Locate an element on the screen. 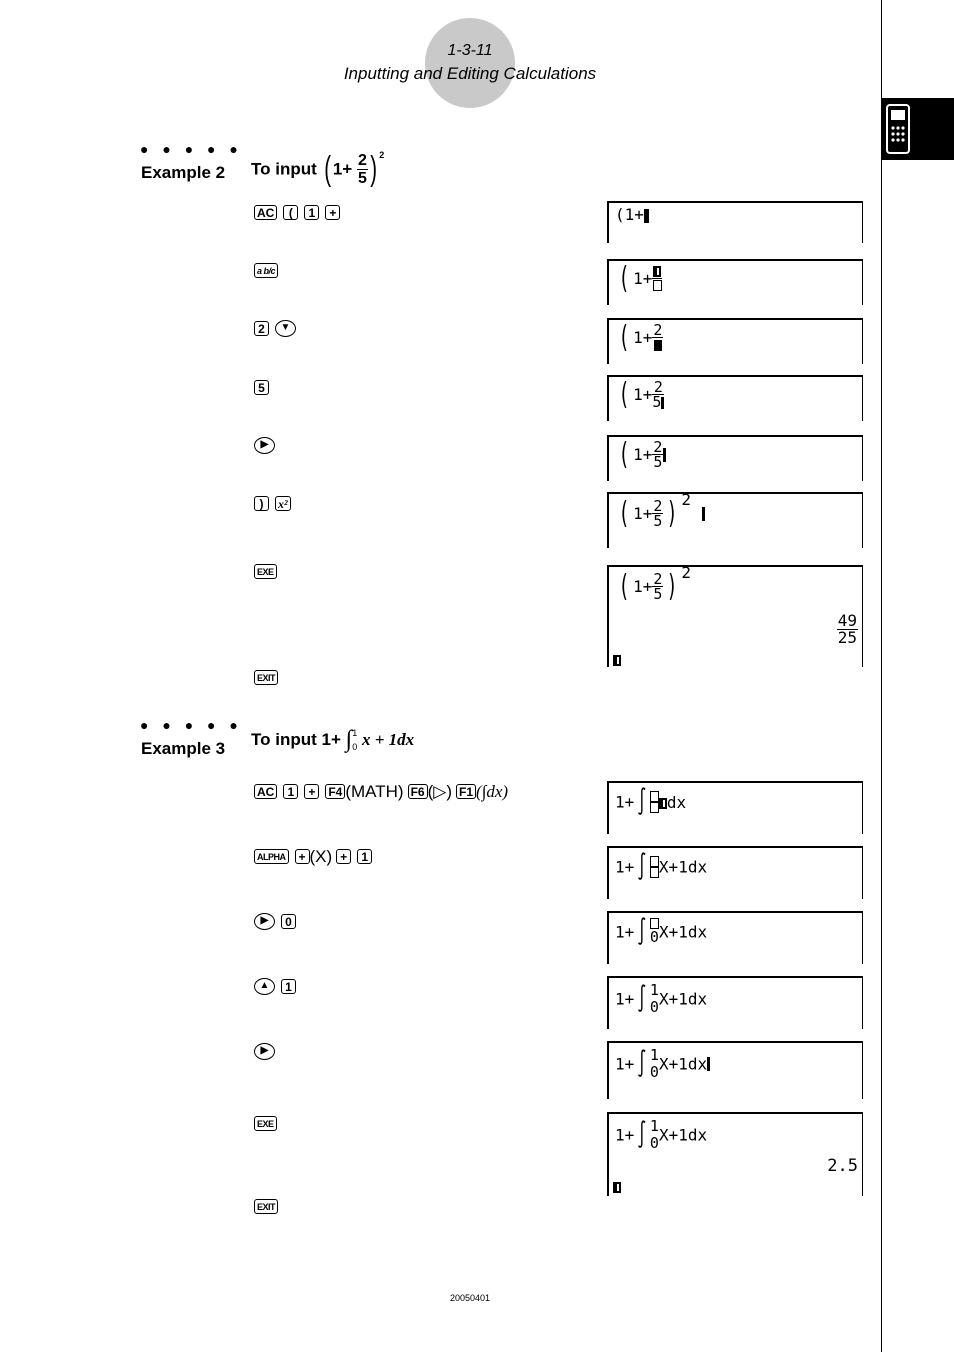  step-keys: AC 1 + F4 (MATH) F6 (▷) F1 (∫dx) is located at coordinates (383, 791).